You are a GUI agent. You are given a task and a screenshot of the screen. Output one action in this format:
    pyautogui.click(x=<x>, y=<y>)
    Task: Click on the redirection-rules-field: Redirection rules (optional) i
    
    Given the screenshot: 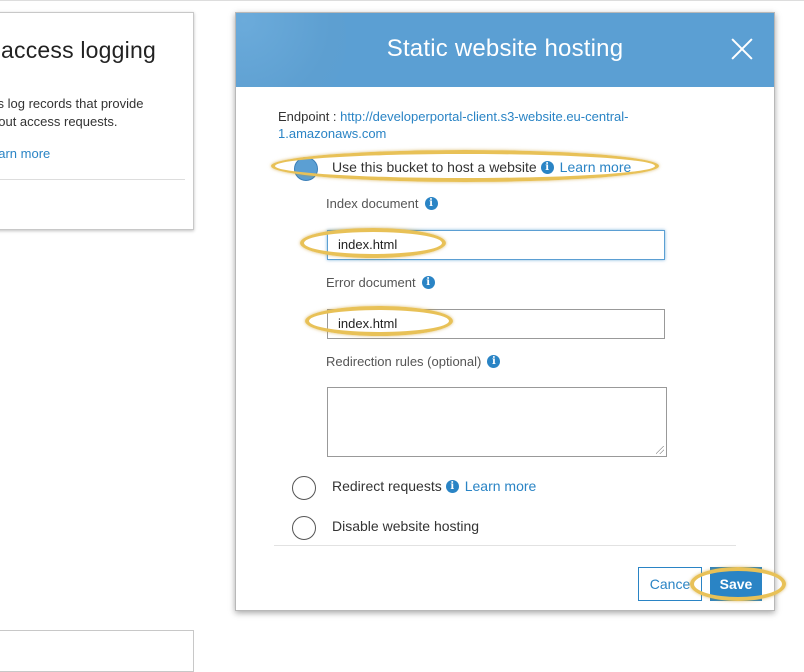 What is the action you would take?
    pyautogui.click(x=413, y=361)
    